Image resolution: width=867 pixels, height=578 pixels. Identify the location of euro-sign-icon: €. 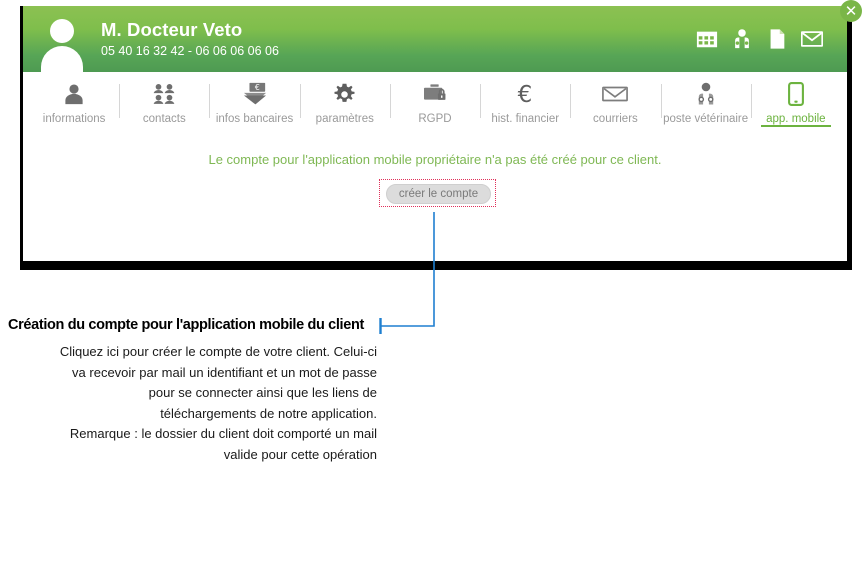
(525, 94).